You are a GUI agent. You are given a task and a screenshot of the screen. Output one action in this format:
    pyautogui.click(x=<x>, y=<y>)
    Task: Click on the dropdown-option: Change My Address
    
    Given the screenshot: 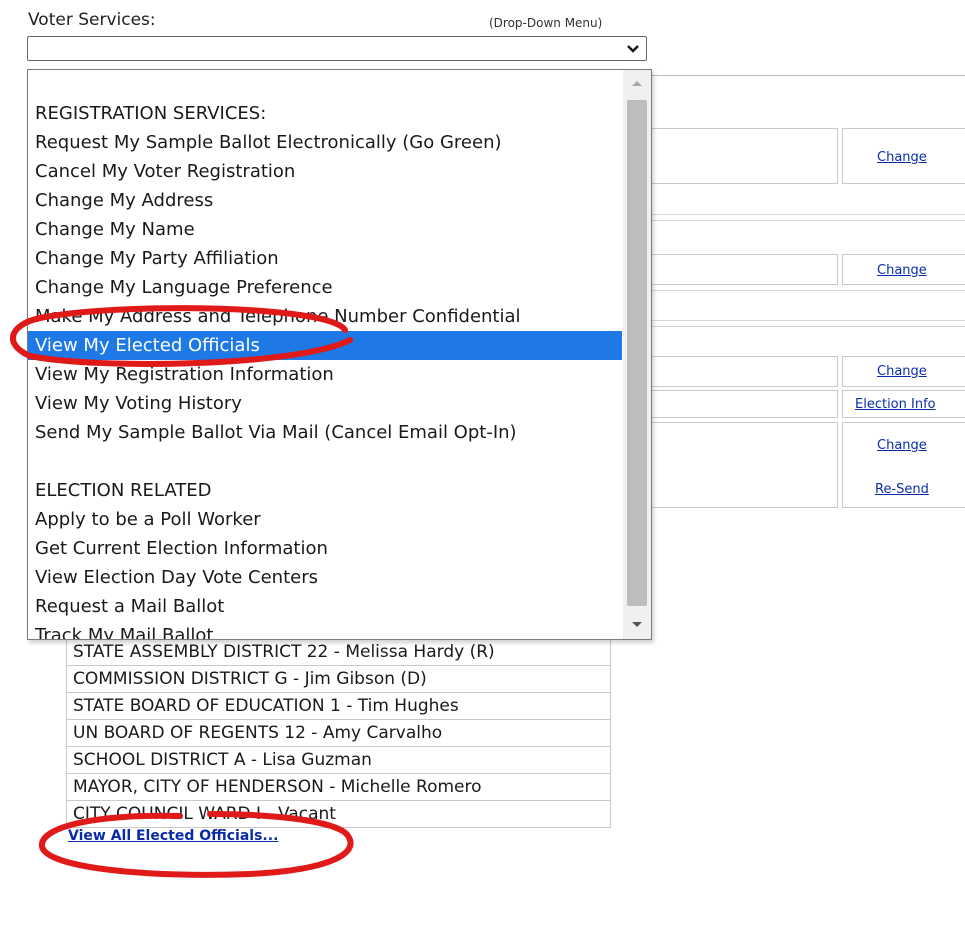 What is the action you would take?
    pyautogui.click(x=325, y=200)
    